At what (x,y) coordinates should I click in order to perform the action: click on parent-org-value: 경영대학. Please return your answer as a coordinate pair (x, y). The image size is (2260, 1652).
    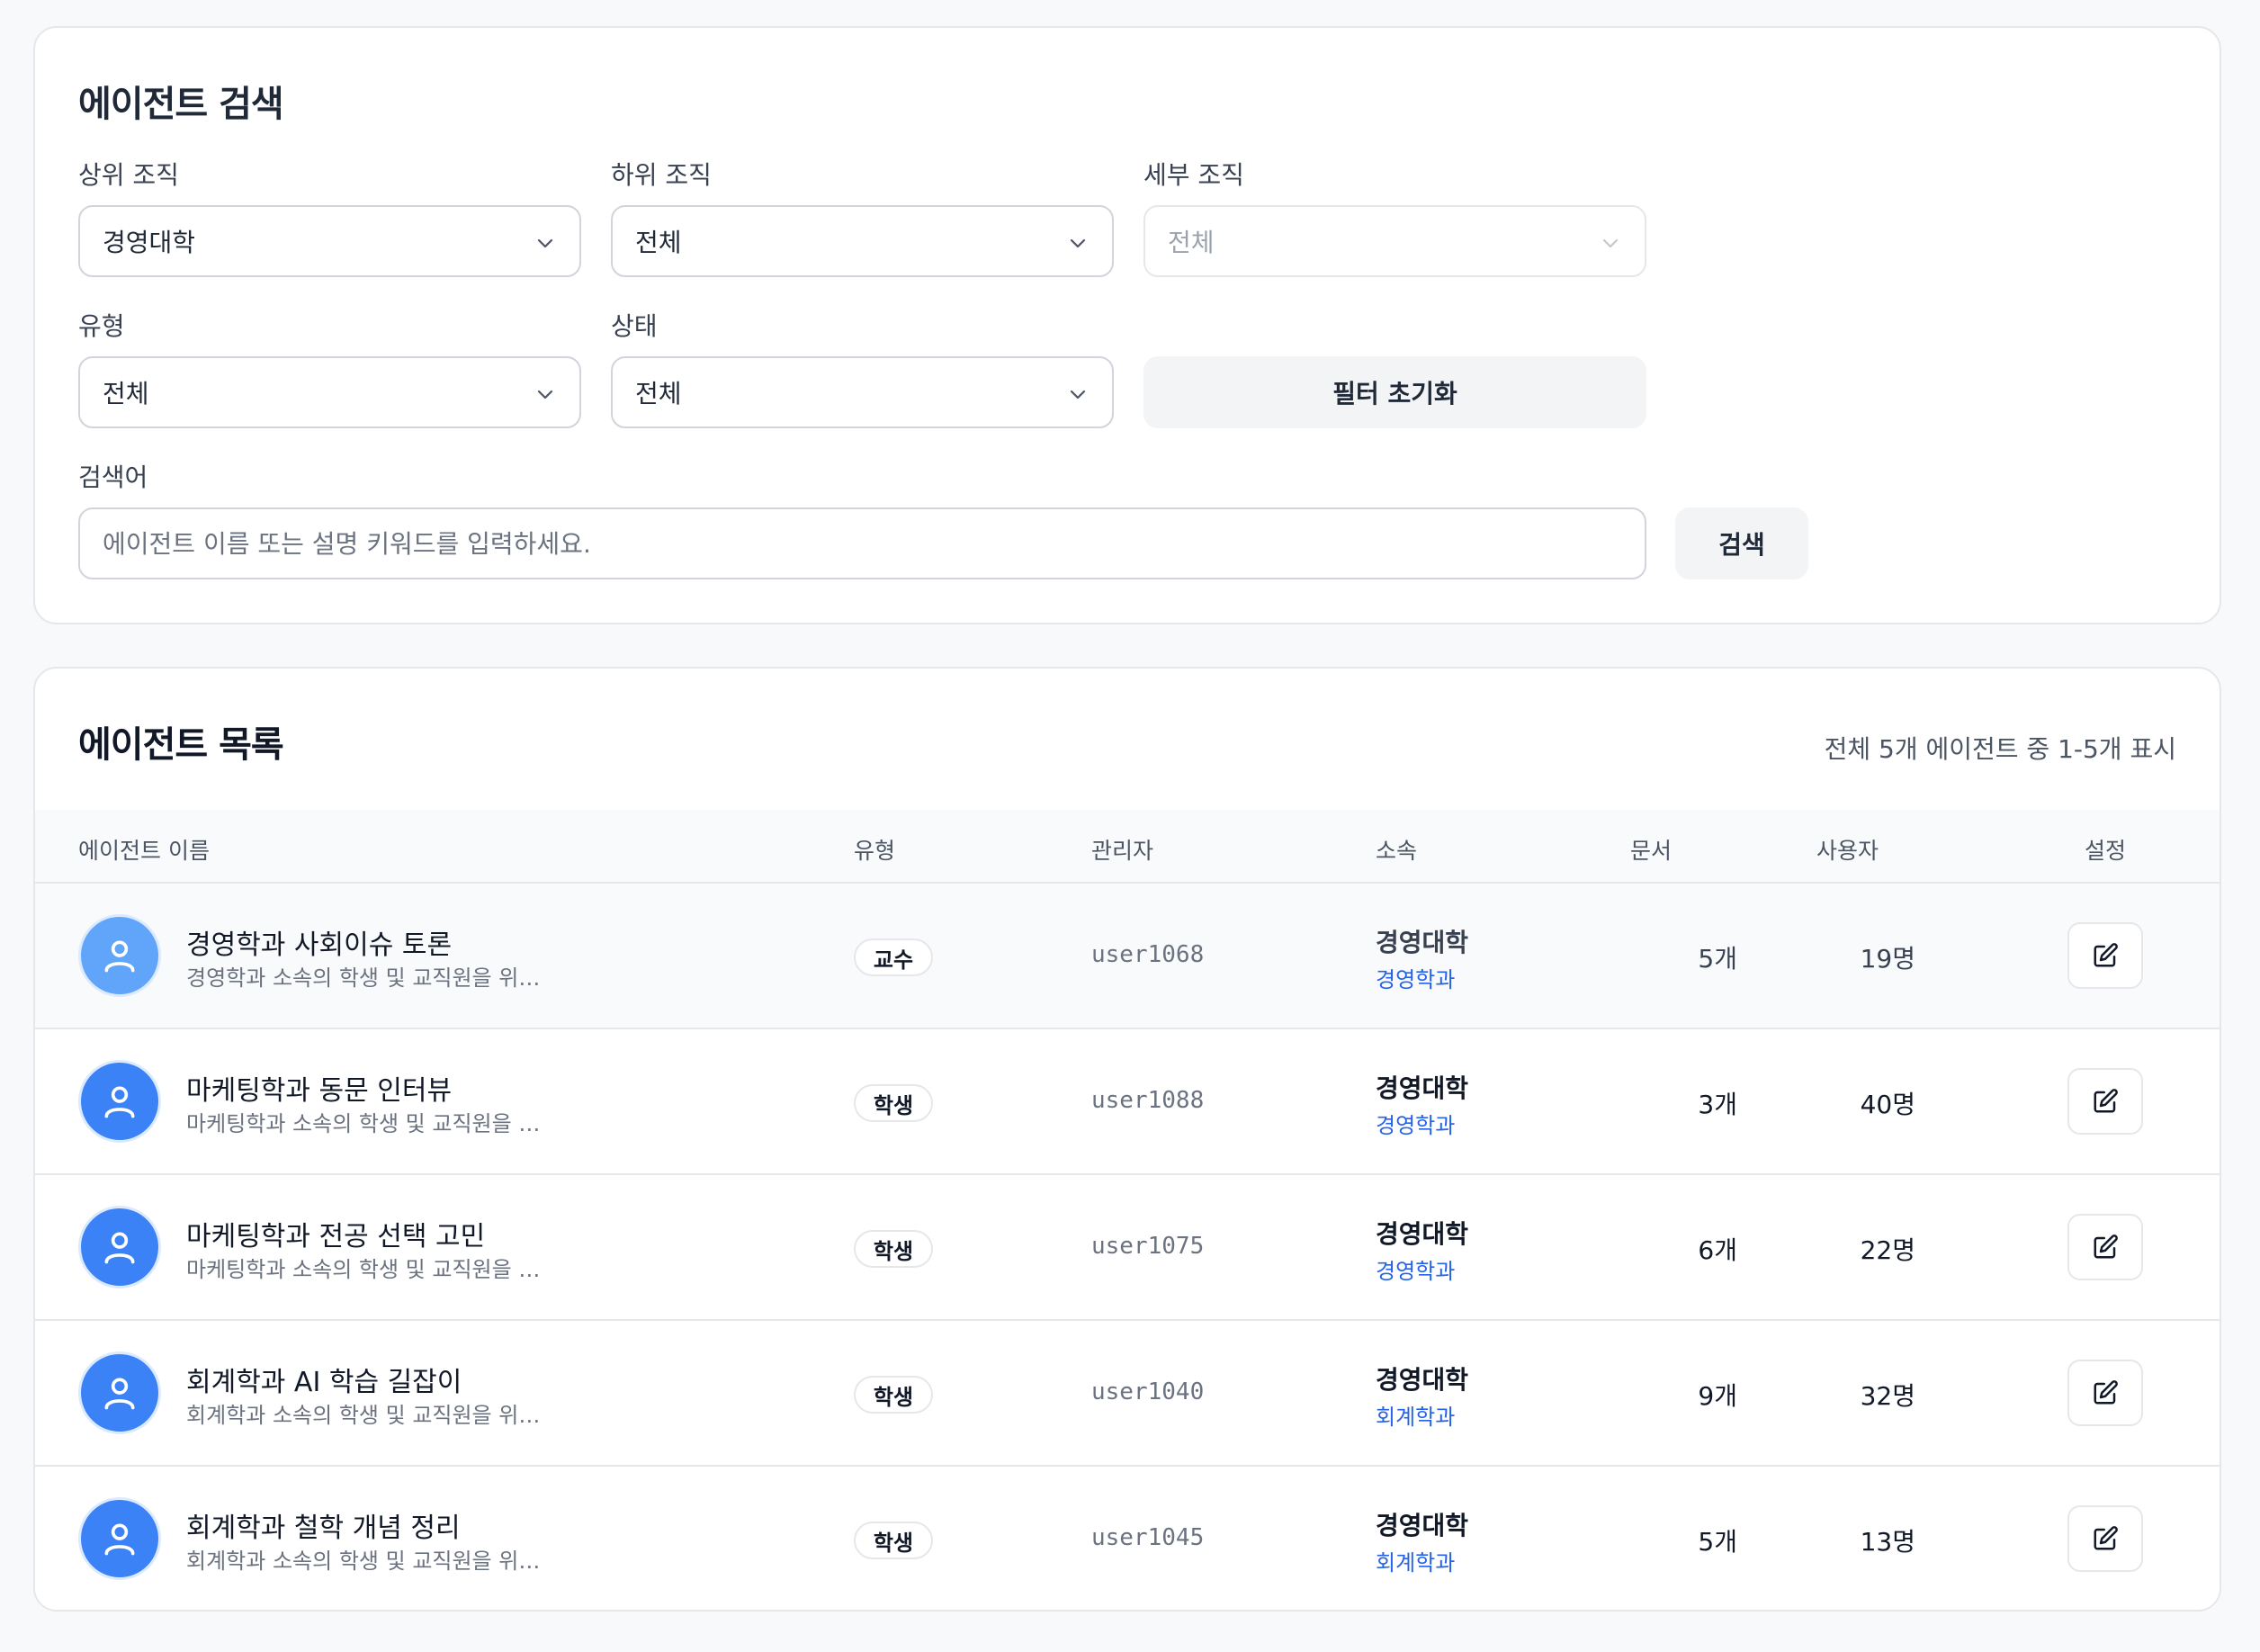
    Looking at the image, I should click on (149, 242).